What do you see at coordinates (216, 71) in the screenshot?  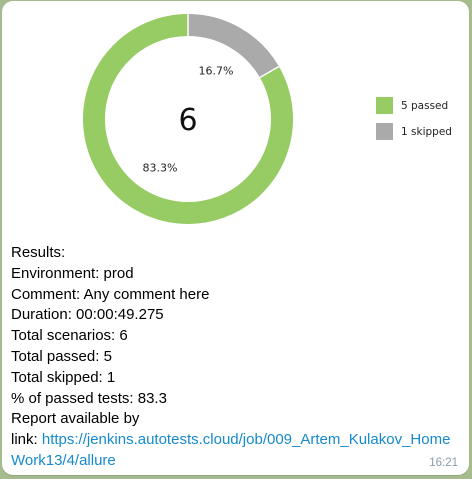 I see `slice-skipped-percent-label: 16.7%` at bounding box center [216, 71].